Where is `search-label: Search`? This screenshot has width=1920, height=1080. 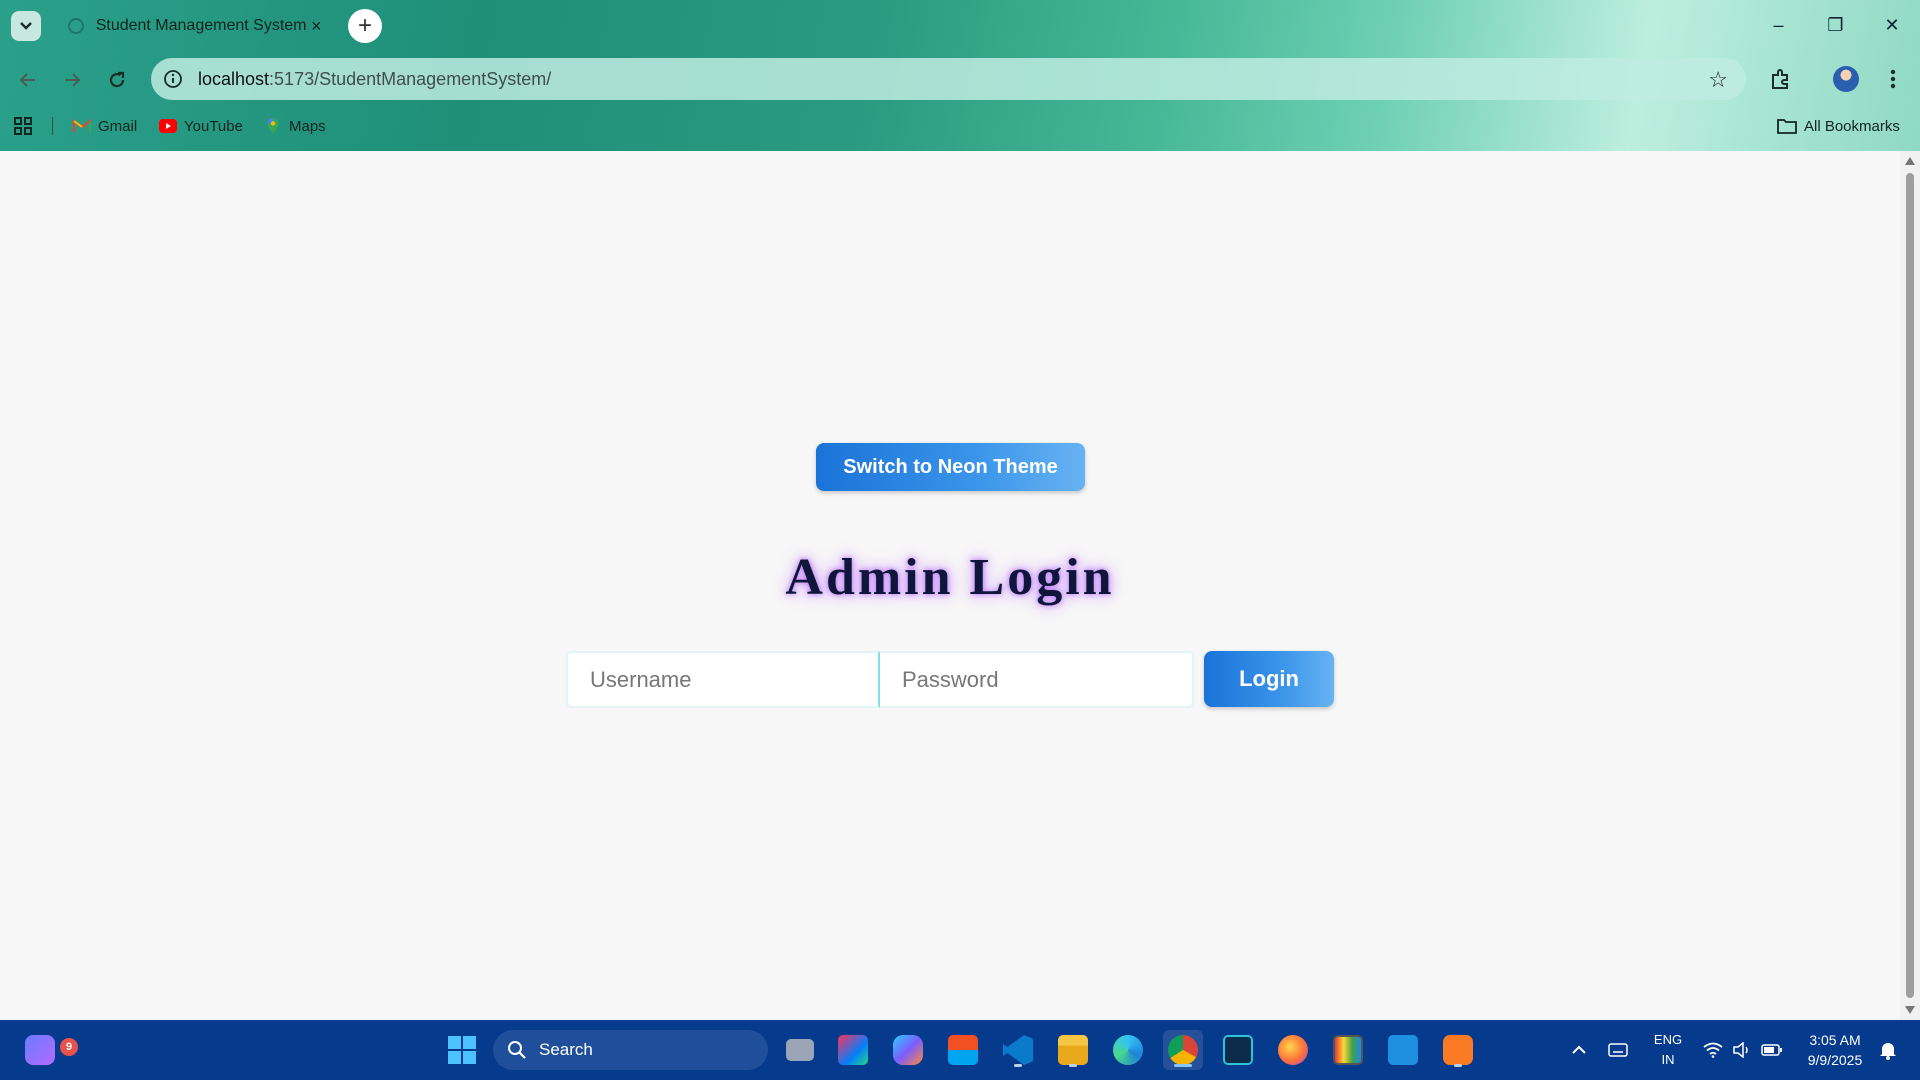
search-label: Search is located at coordinates (566, 1049).